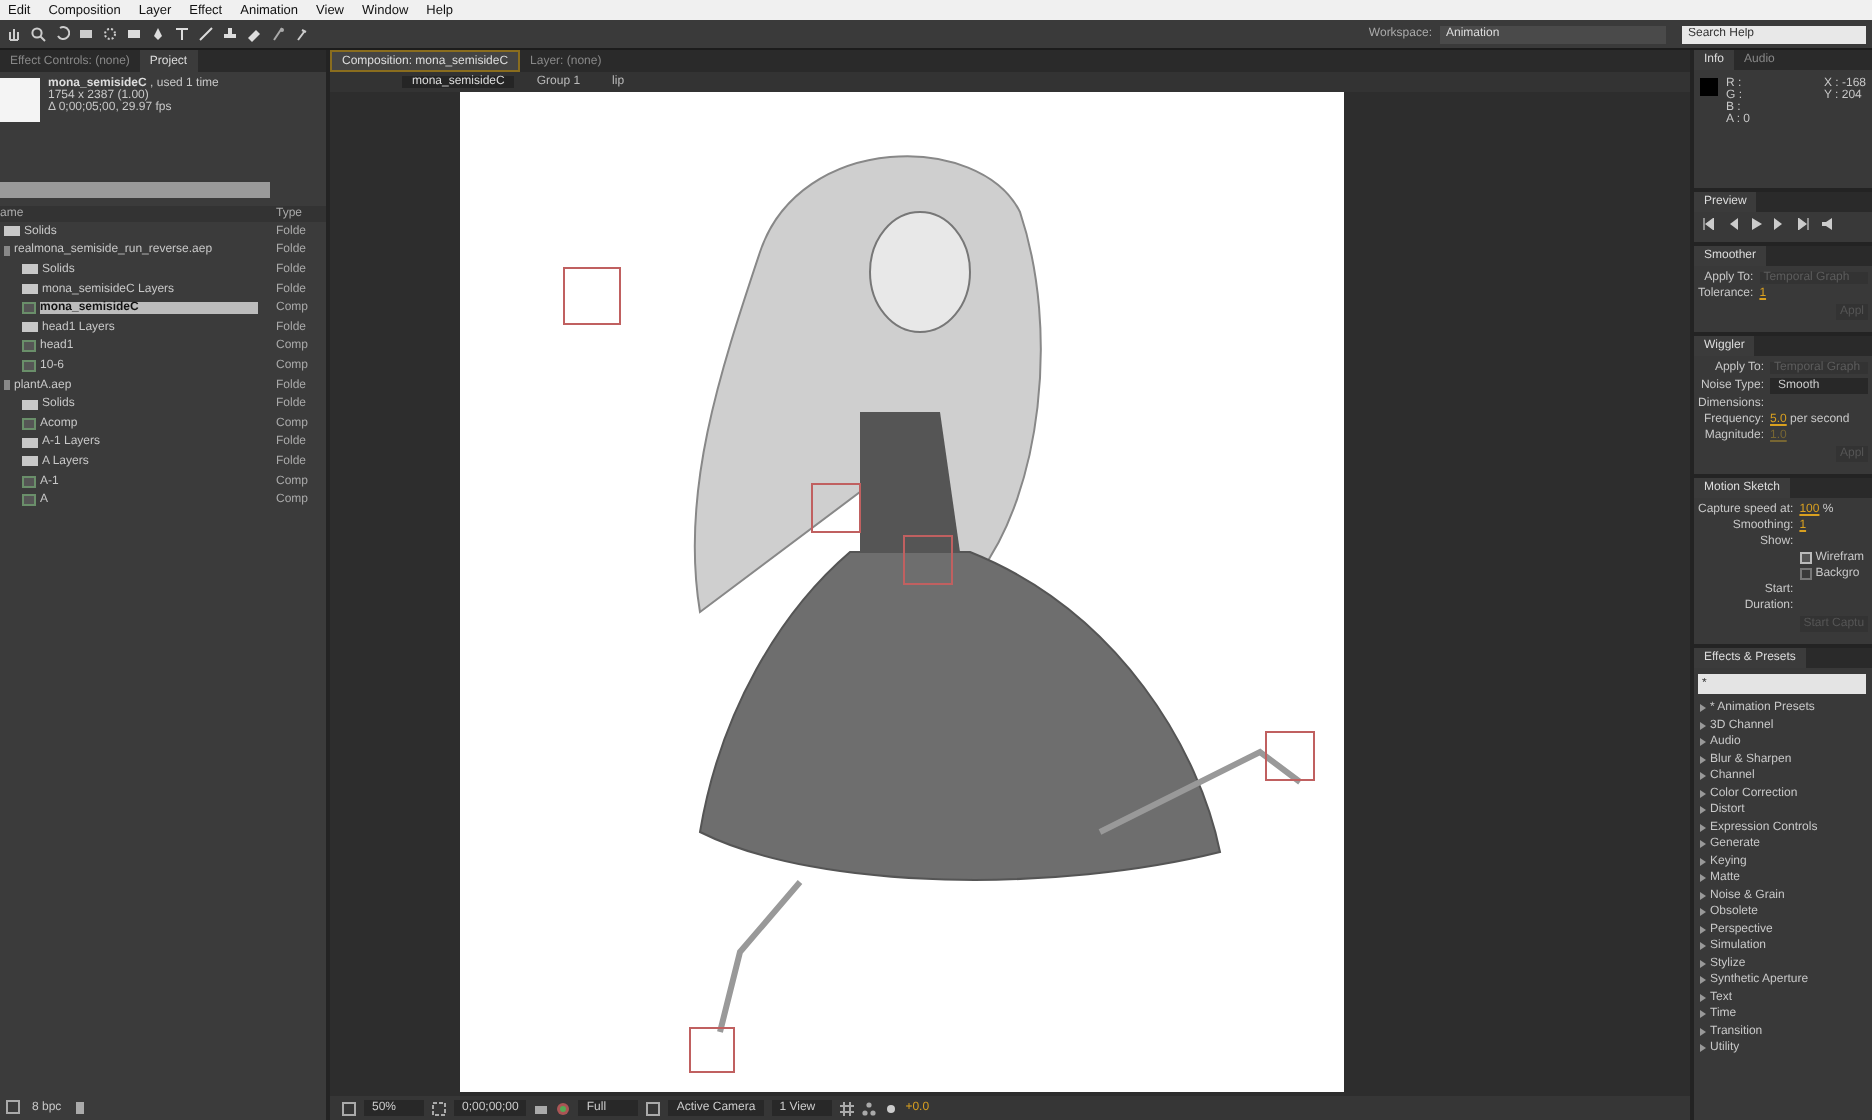 The image size is (1872, 1120). Describe the element at coordinates (1828, 224) in the screenshot. I see `speaker-icon` at that location.